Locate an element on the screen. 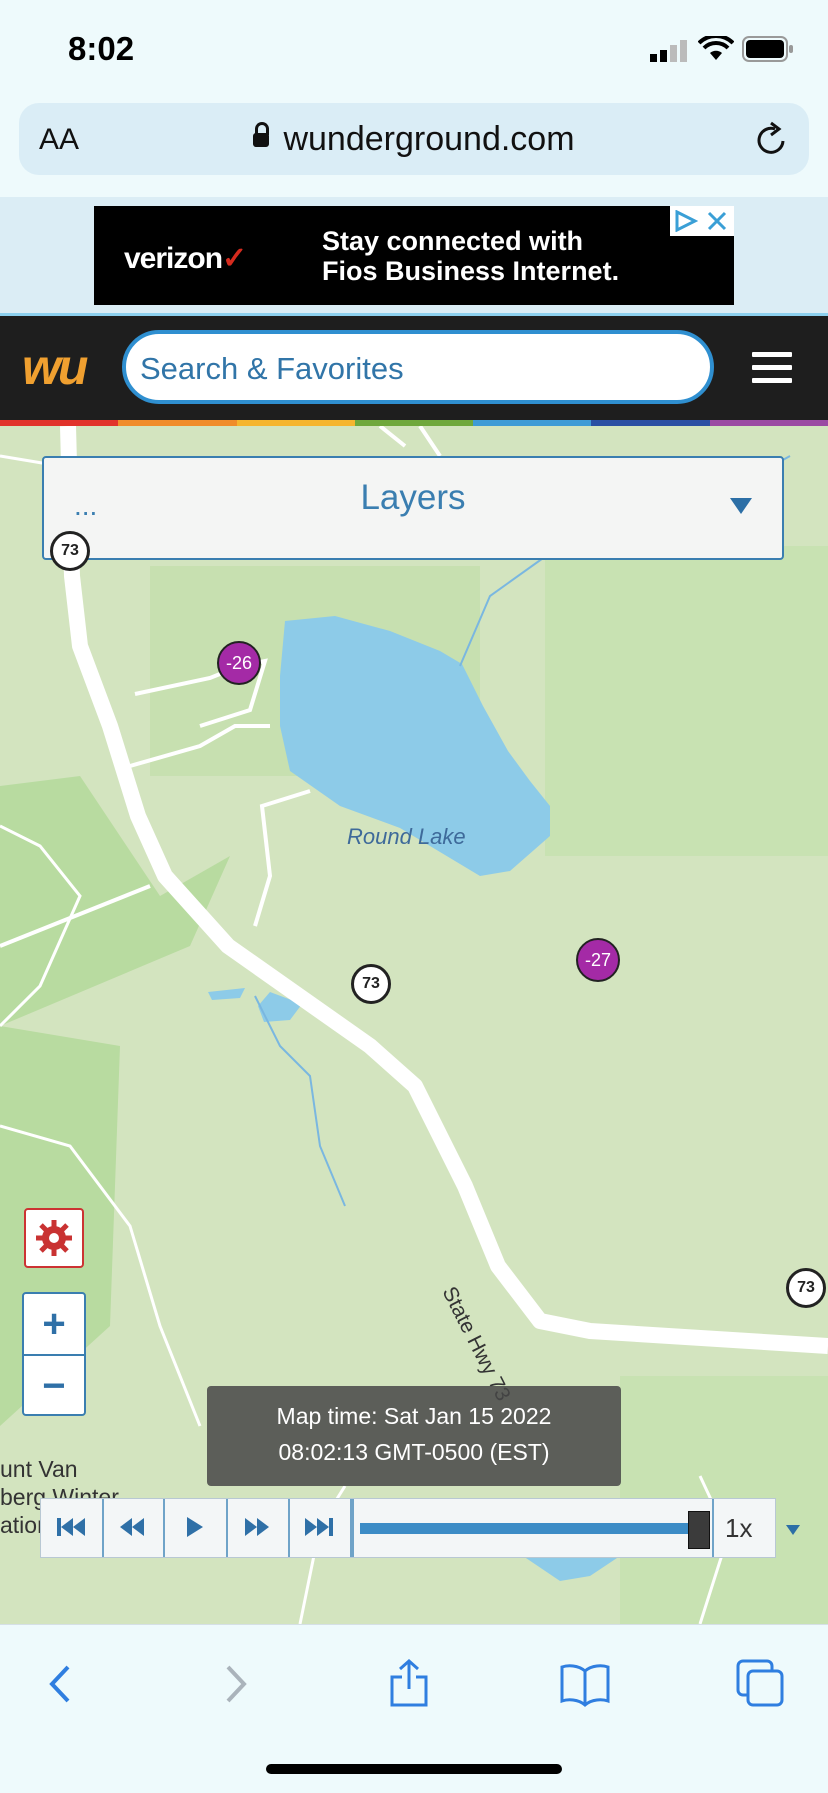  station-marker: -26 is located at coordinates (239, 663).